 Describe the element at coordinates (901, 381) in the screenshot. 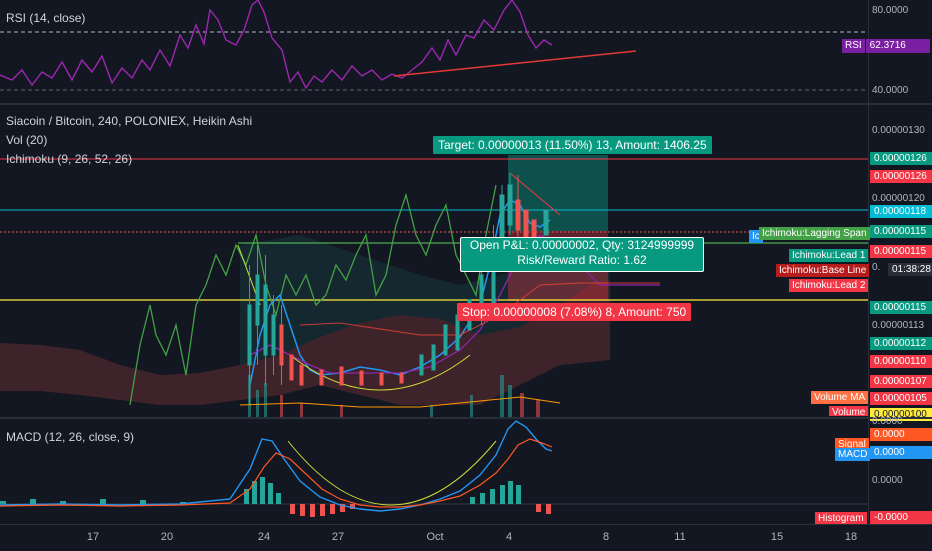

I see `price-tag-red-4: 0.00000107` at that location.